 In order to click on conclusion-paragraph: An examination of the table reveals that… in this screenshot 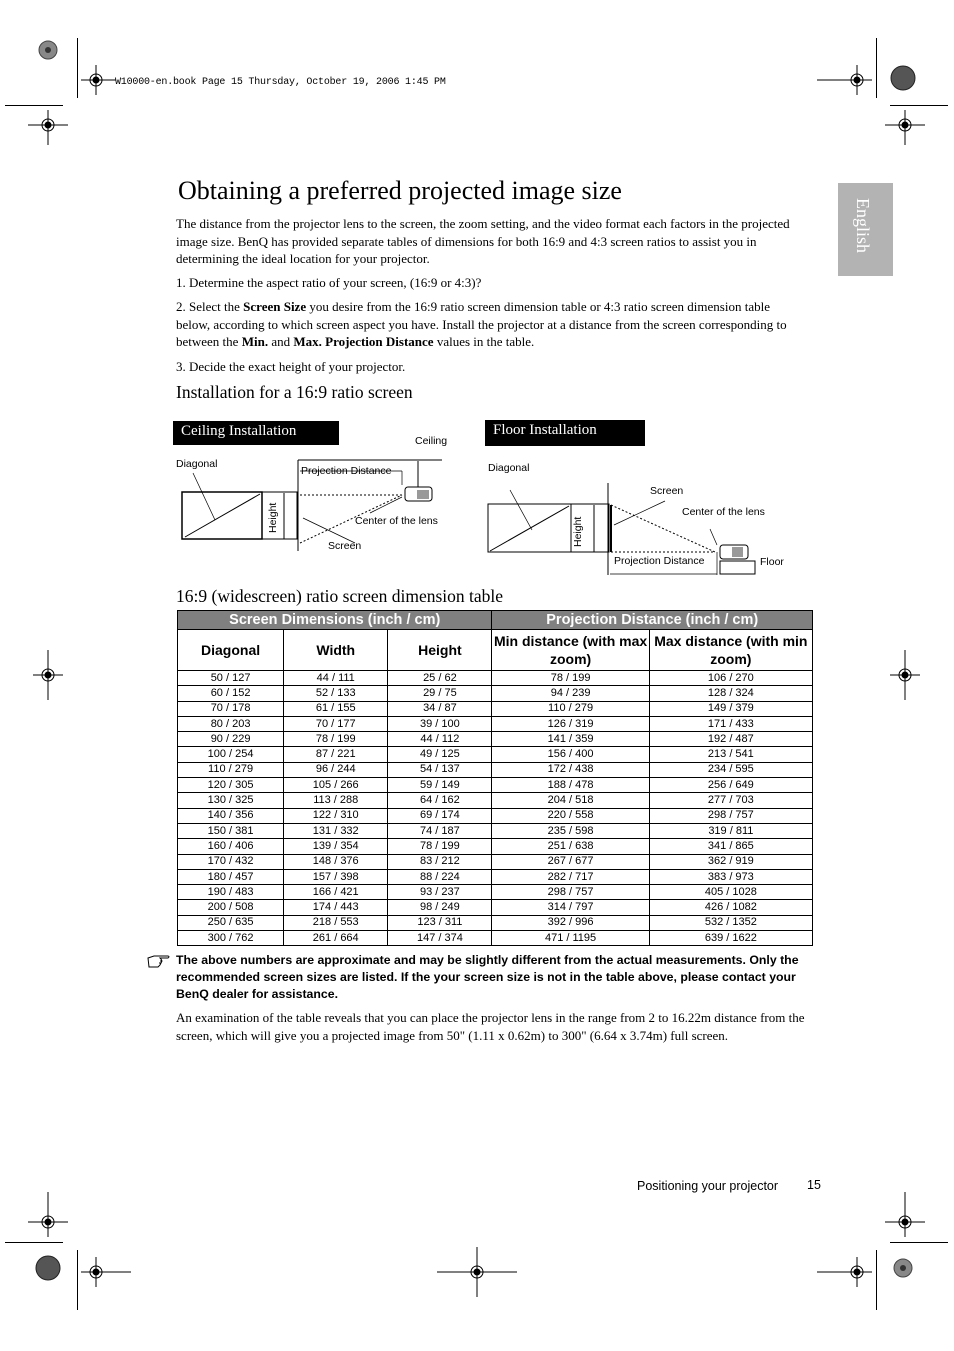, I will do `click(490, 1026)`.